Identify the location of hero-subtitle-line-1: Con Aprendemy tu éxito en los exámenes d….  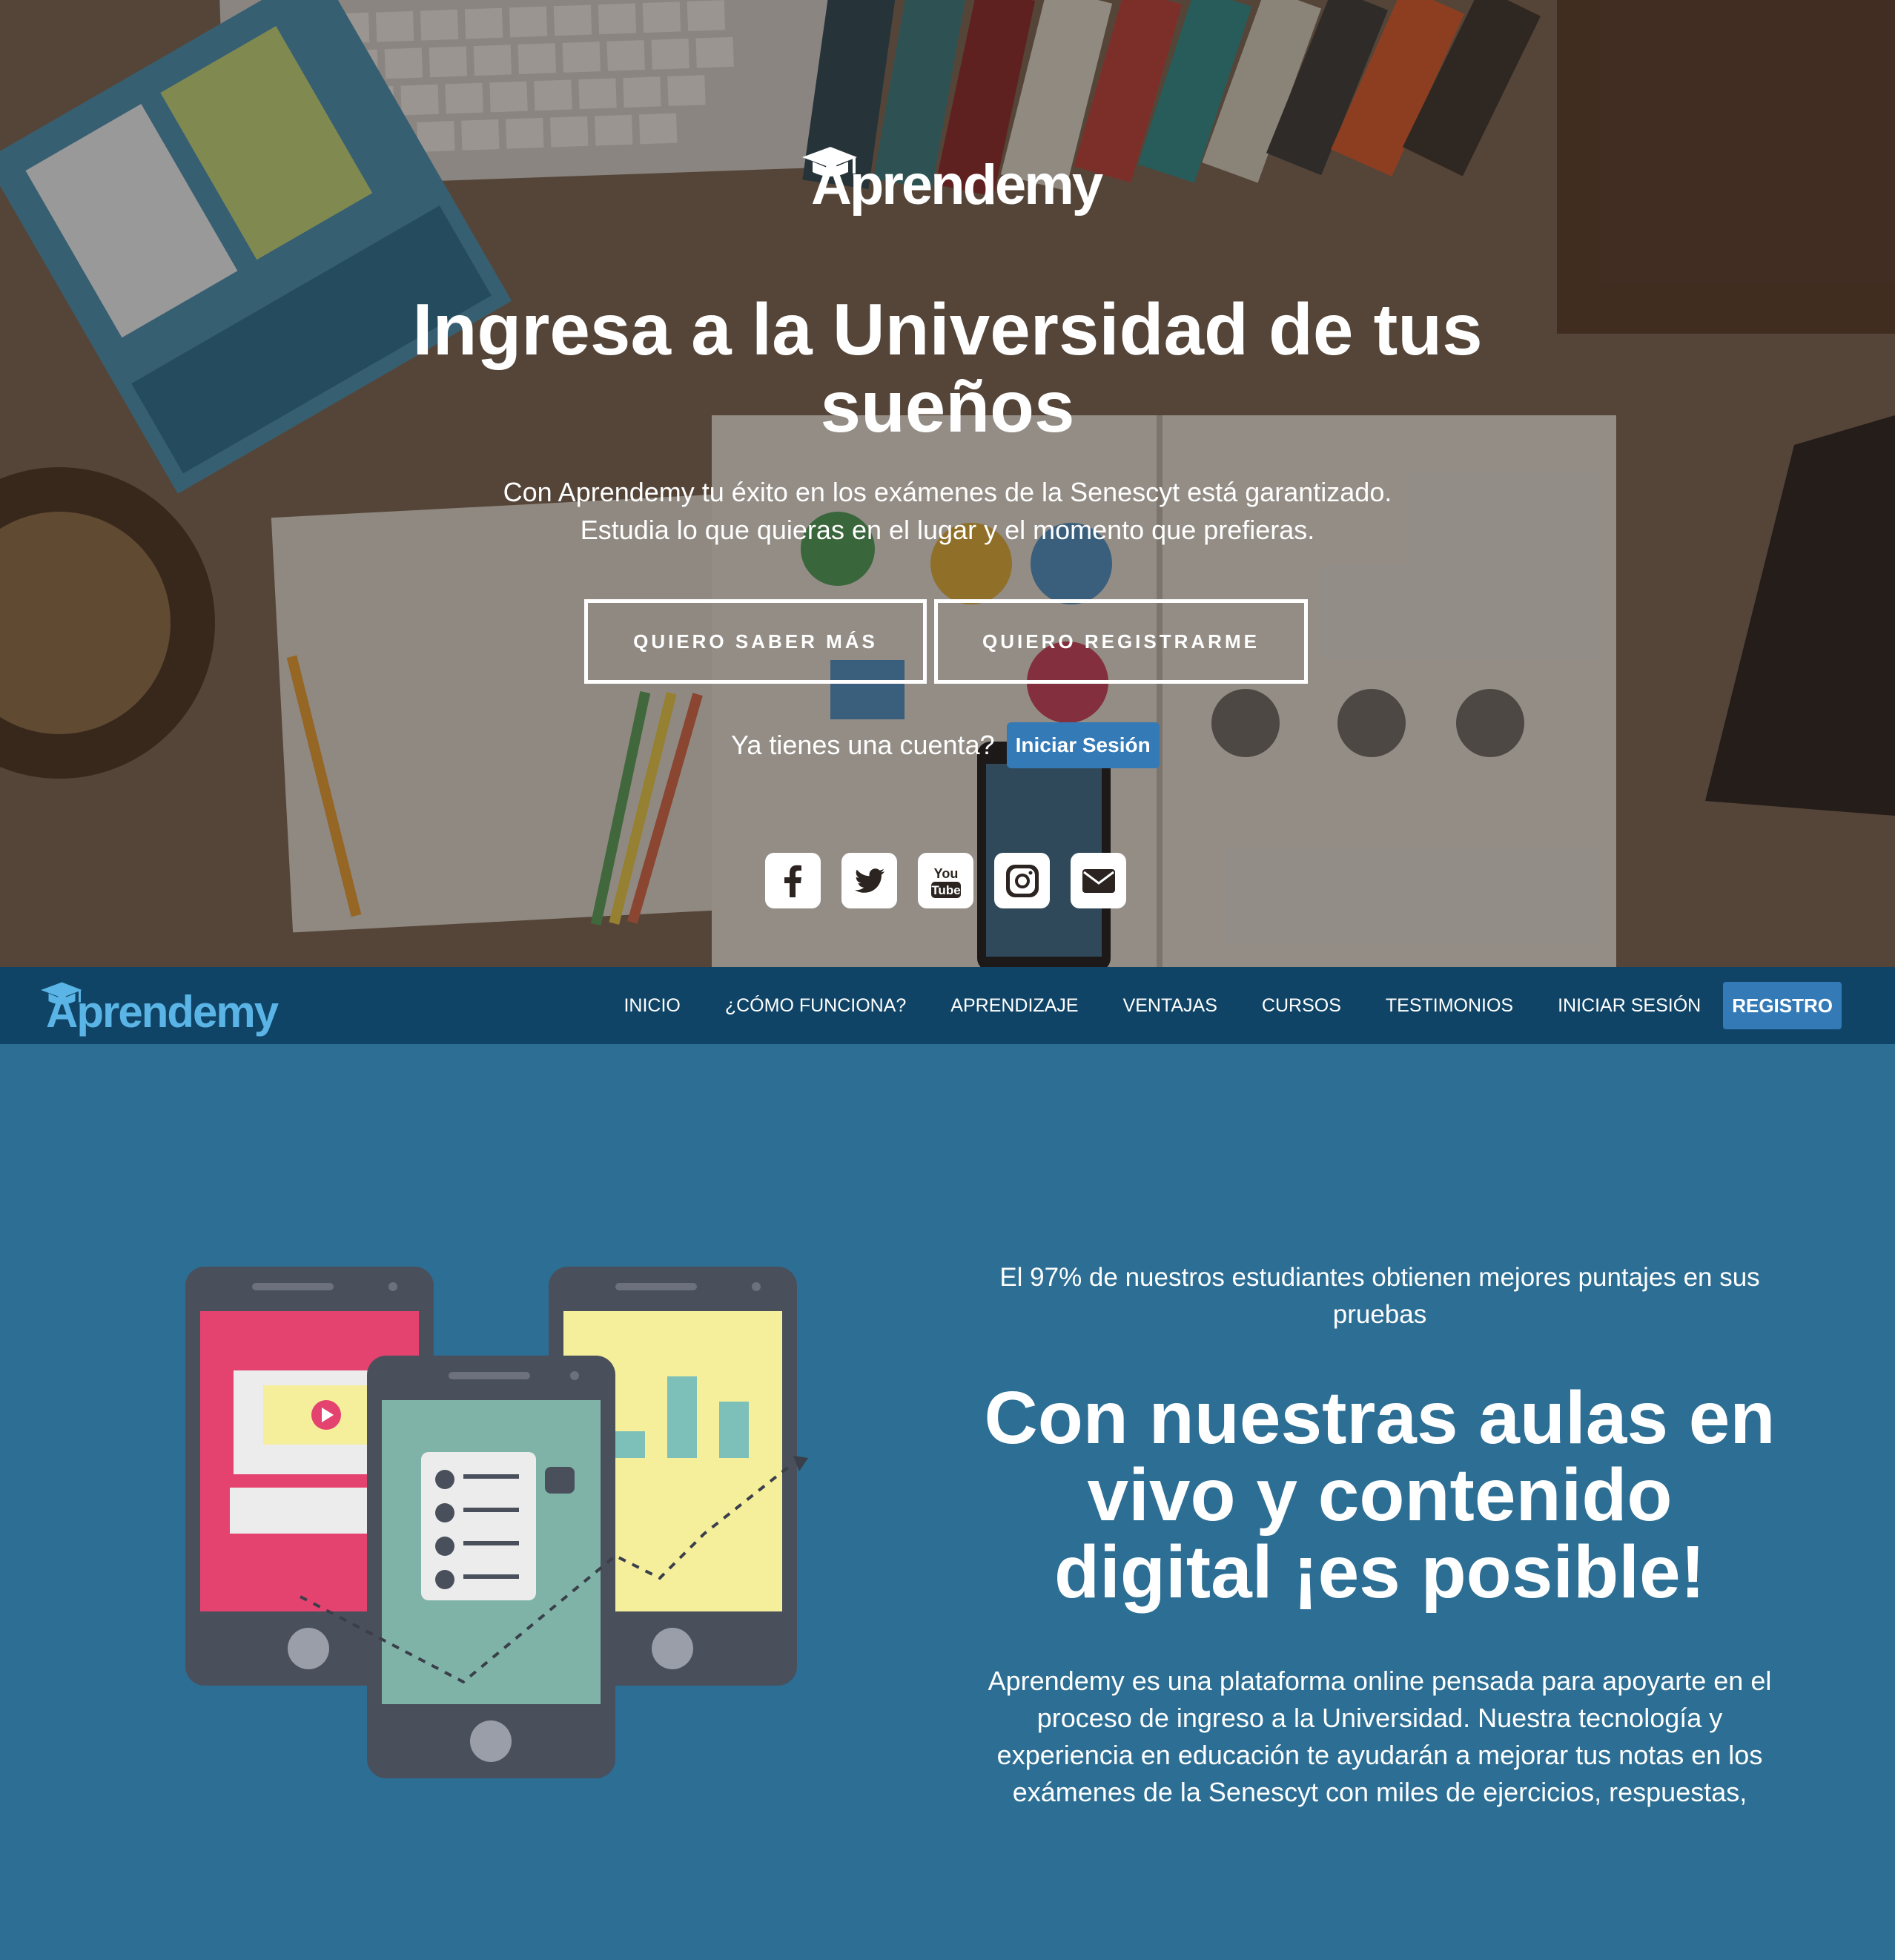
(947, 492).